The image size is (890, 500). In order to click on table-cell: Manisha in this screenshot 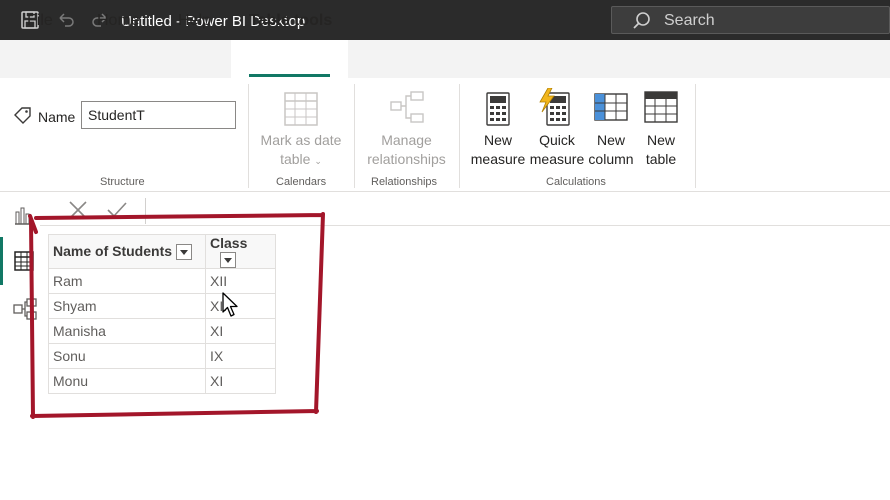, I will do `click(127, 331)`.